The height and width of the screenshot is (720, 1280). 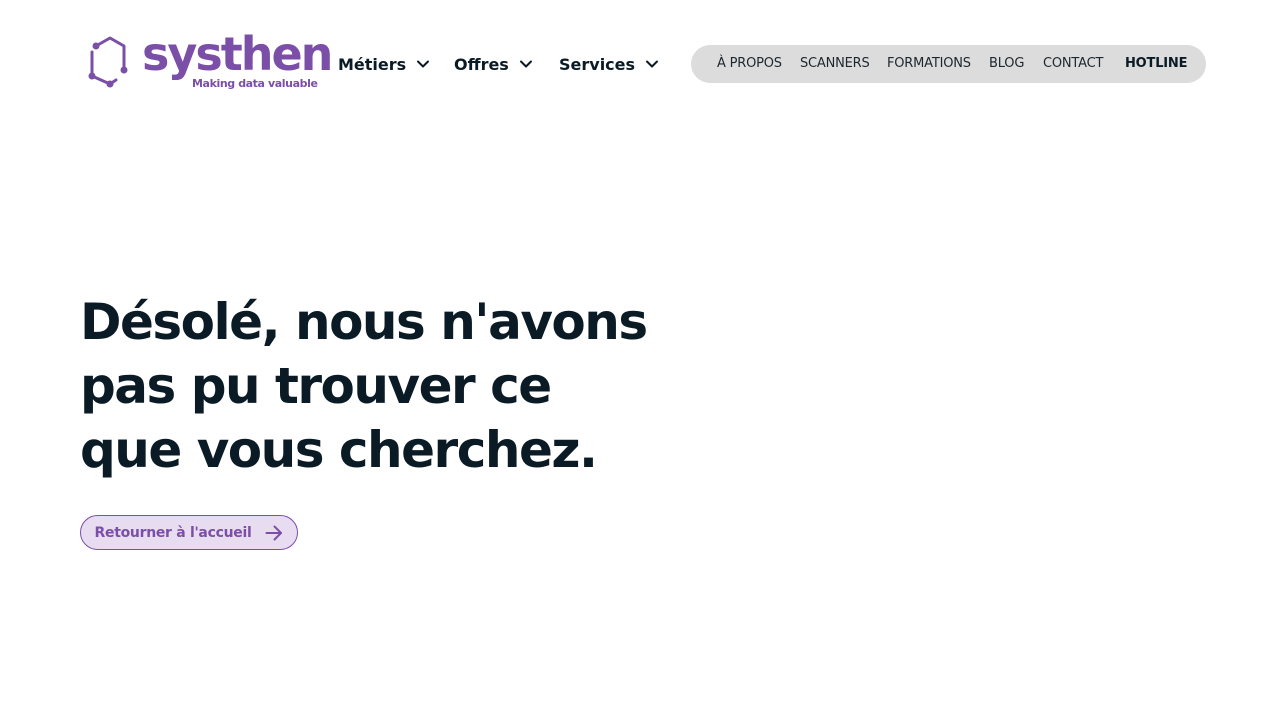 I want to click on nav-link-formations: FORMATIONS, so click(x=929, y=64).